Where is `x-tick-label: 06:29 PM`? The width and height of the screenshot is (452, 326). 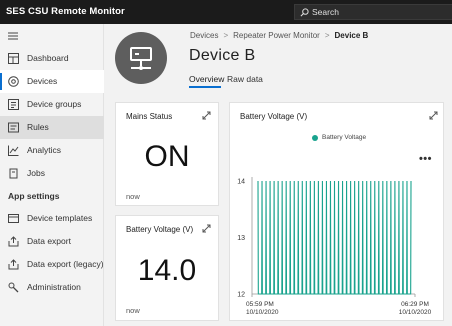 x-tick-label: 06:29 PM is located at coordinates (415, 304).